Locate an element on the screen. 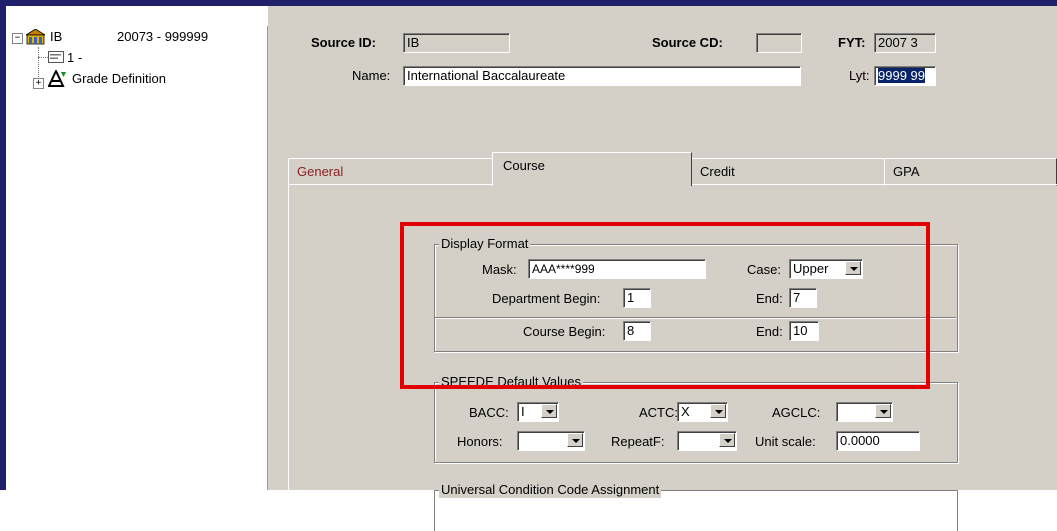 The height and width of the screenshot is (531, 1057). fyt-label: FYT: is located at coordinates (852, 42).